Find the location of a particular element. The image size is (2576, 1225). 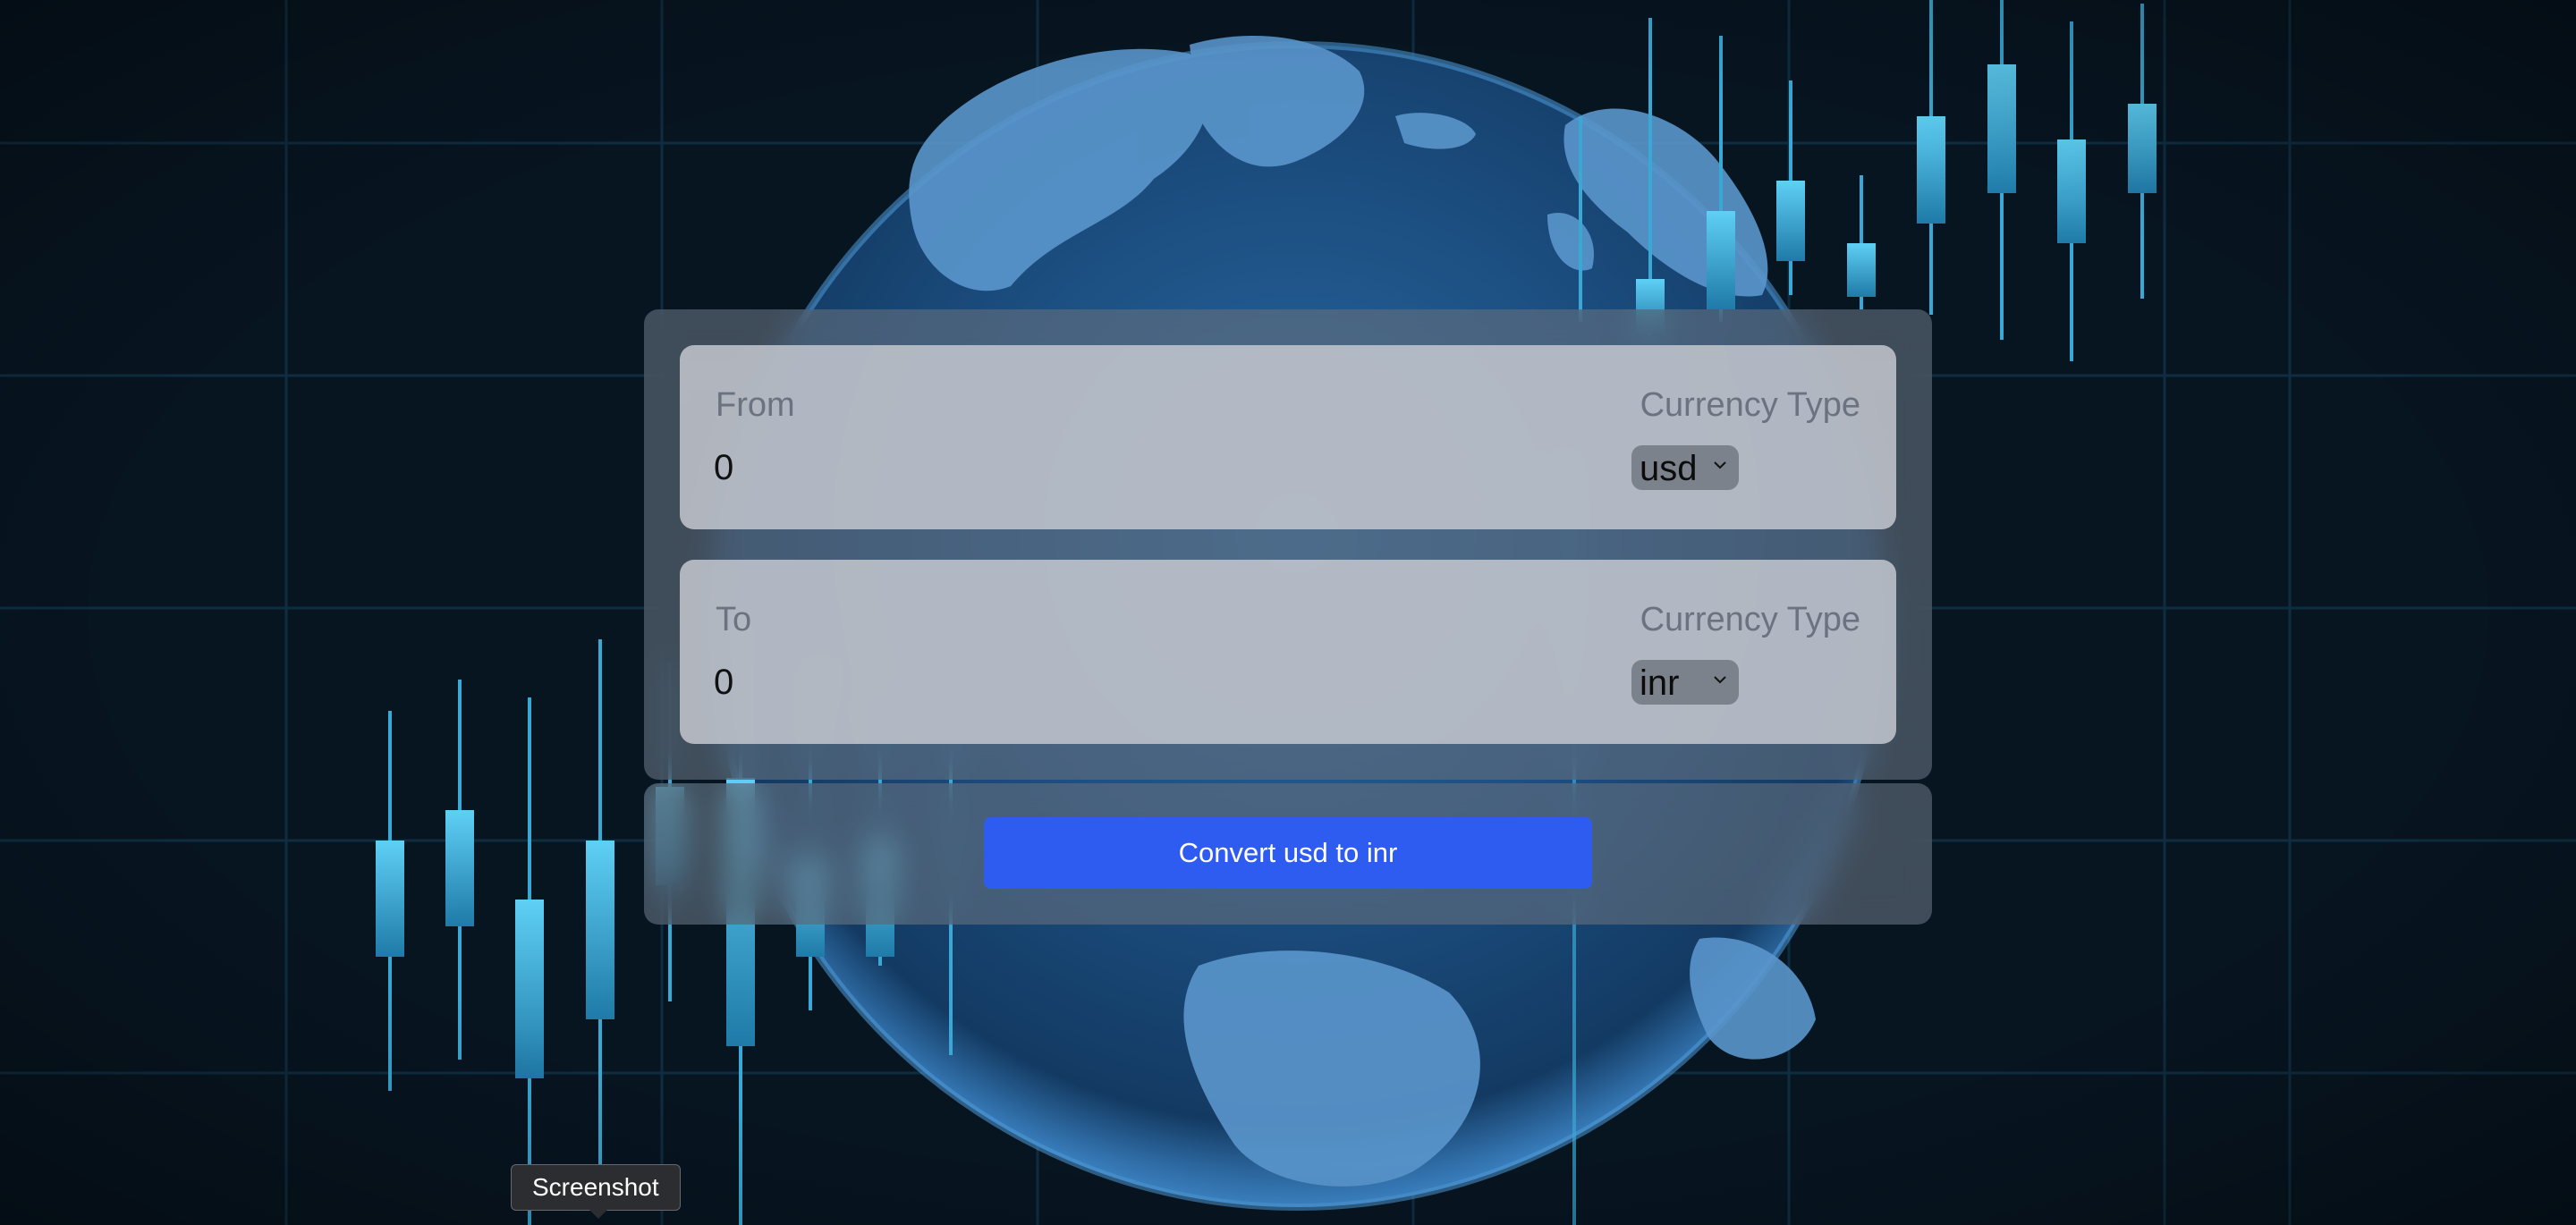

from-currency-select: usd is located at coordinates (1685, 467).